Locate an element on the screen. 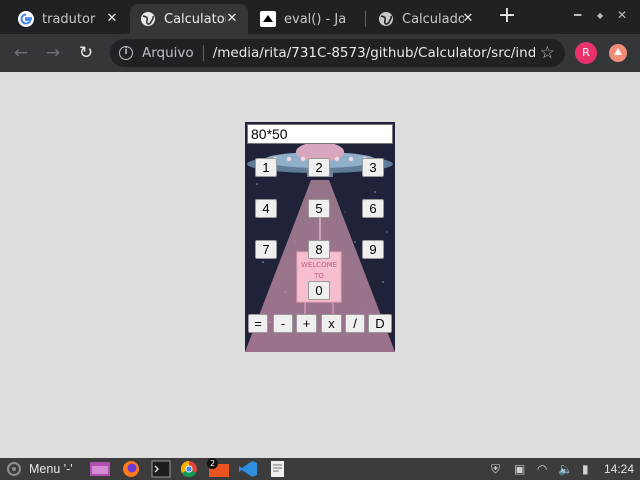  key-3: 3 is located at coordinates (373, 167).